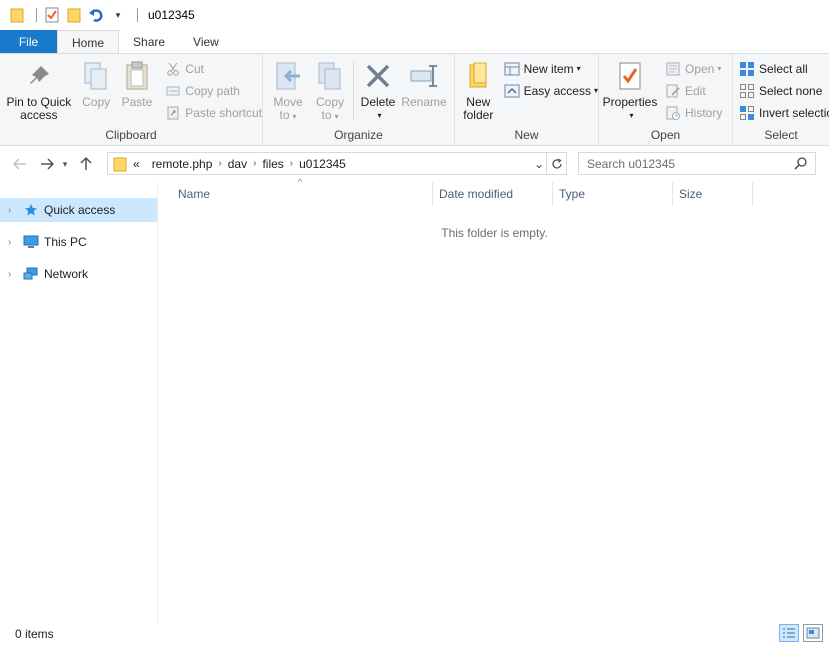 This screenshot has width=829, height=646. What do you see at coordinates (539, 164) in the screenshot?
I see `address-dropdown-icon: ⌄` at bounding box center [539, 164].